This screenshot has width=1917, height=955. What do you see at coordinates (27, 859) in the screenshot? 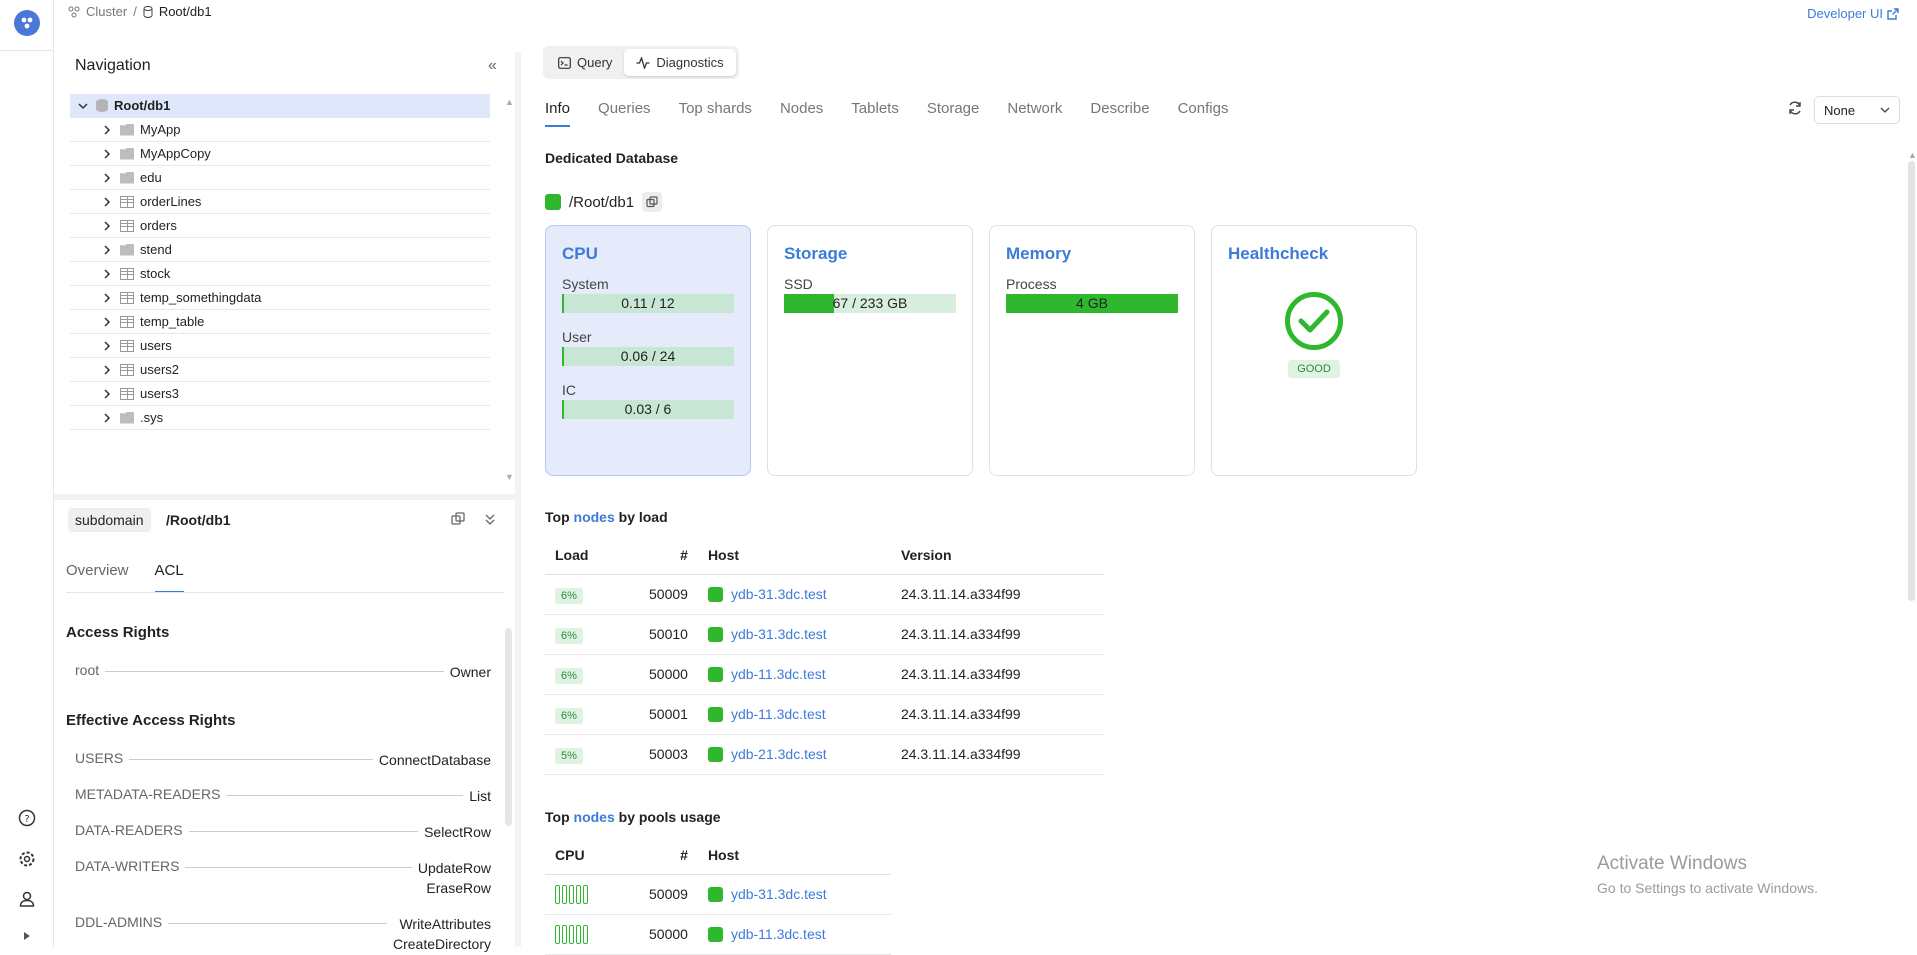
I see `settings-gear-icon` at bounding box center [27, 859].